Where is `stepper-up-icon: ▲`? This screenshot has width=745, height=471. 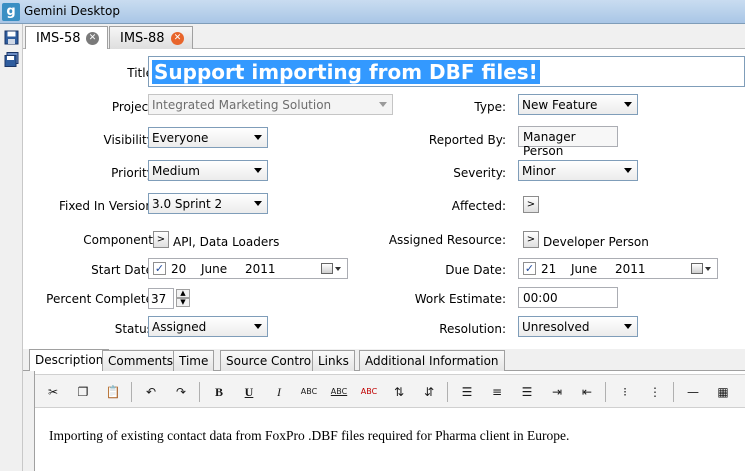
stepper-up-icon: ▲ is located at coordinates (183, 293).